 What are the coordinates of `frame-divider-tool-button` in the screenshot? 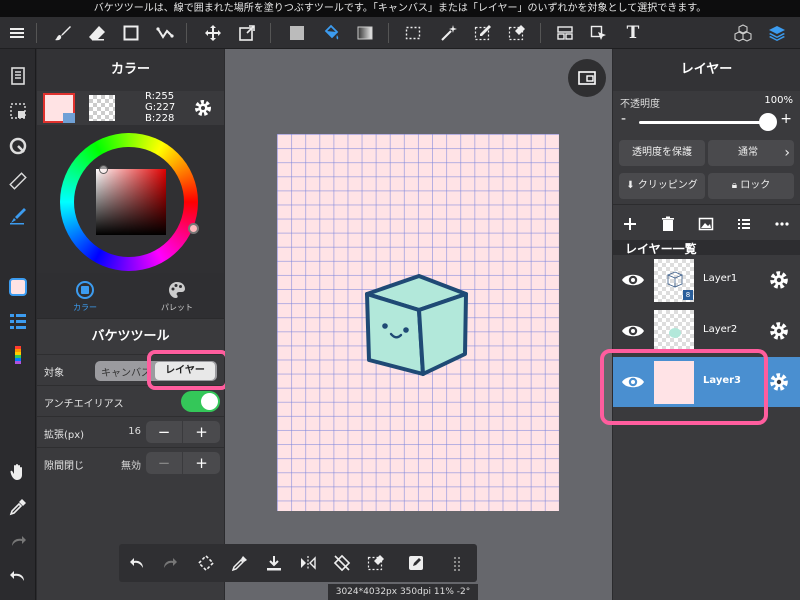 It's located at (565, 33).